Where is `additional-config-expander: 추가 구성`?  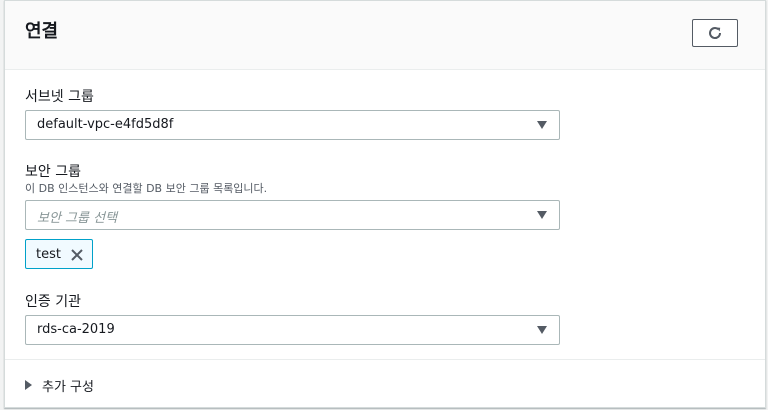 additional-config-expander: 추가 구성 is located at coordinates (59, 385).